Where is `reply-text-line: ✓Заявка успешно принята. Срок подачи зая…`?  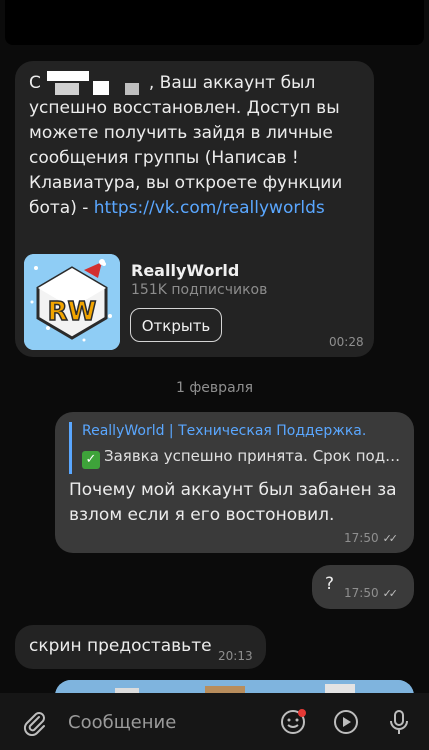 reply-text-line: ✓Заявка успешно принята. Срок подачи зая… is located at coordinates (242, 458).